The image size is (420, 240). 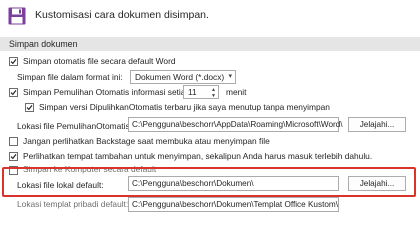 I want to click on local-default-value: C:\Pengguna\beschorr\Dokumen\, so click(x=193, y=183).